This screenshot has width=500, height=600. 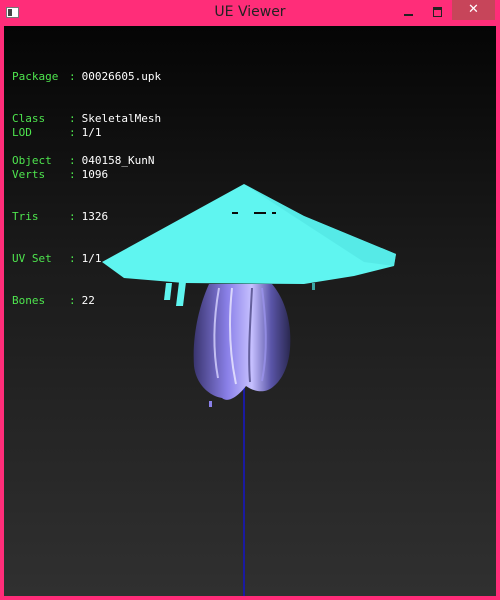 What do you see at coordinates (408, 11) in the screenshot?
I see `minimize-icon` at bounding box center [408, 11].